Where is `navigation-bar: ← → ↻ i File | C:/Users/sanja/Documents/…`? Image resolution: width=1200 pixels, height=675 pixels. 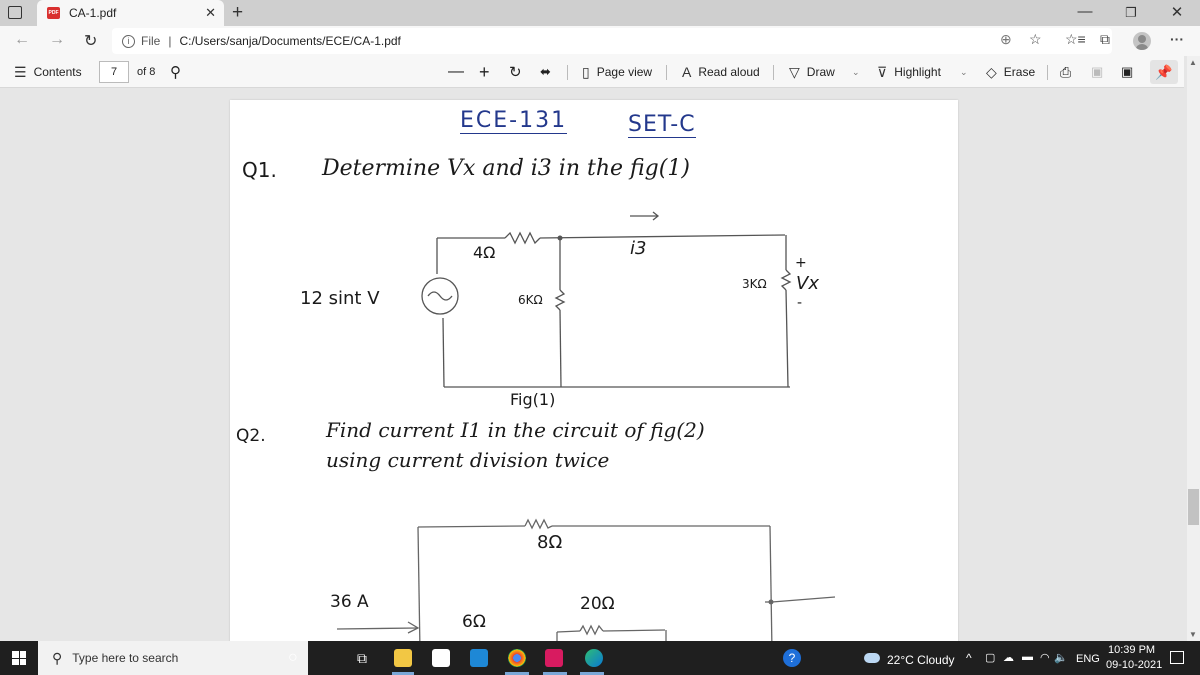 navigation-bar: ← → ↻ i File | C:/Users/sanja/Documents/… is located at coordinates (600, 41).